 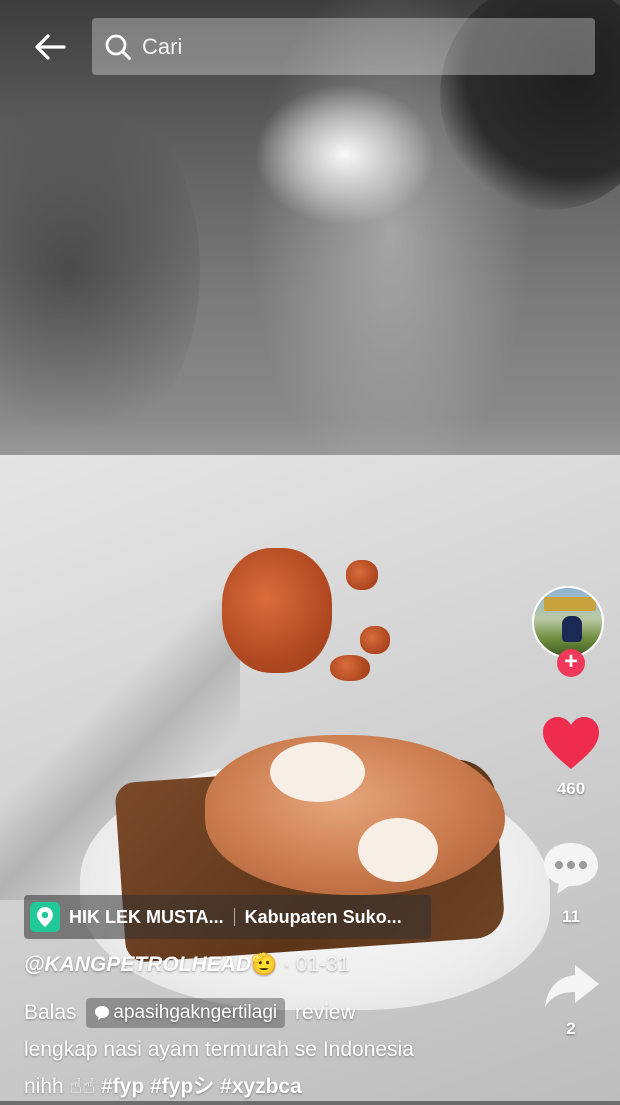 What do you see at coordinates (572, 629) in the screenshot?
I see `avatar-rider` at bounding box center [572, 629].